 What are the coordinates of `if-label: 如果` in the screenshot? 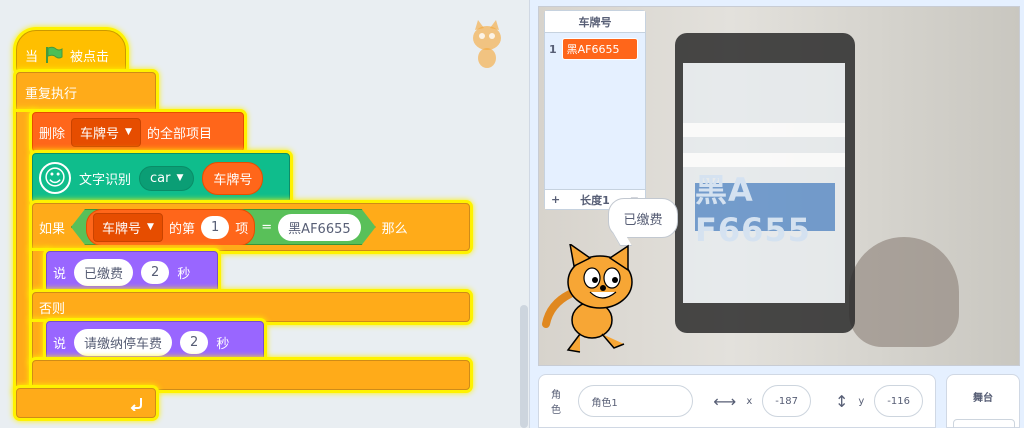 It's located at (52, 229).